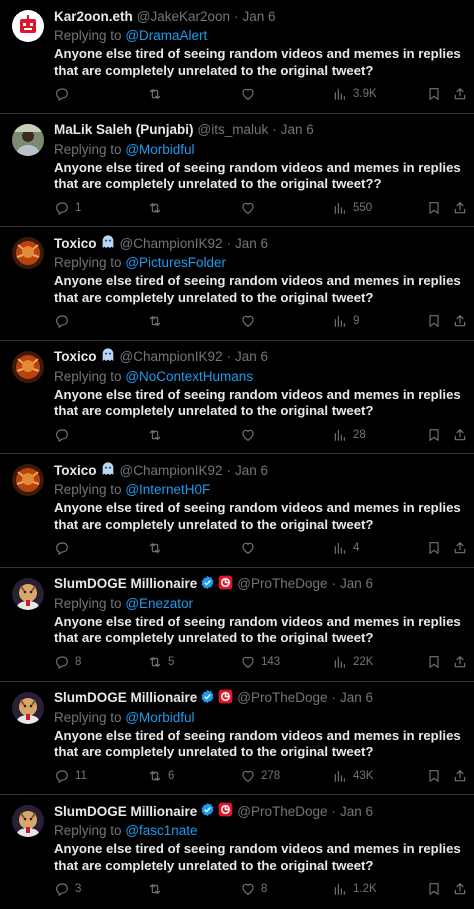 The width and height of the screenshot is (474, 909). I want to click on like-button: 278, so click(260, 776).